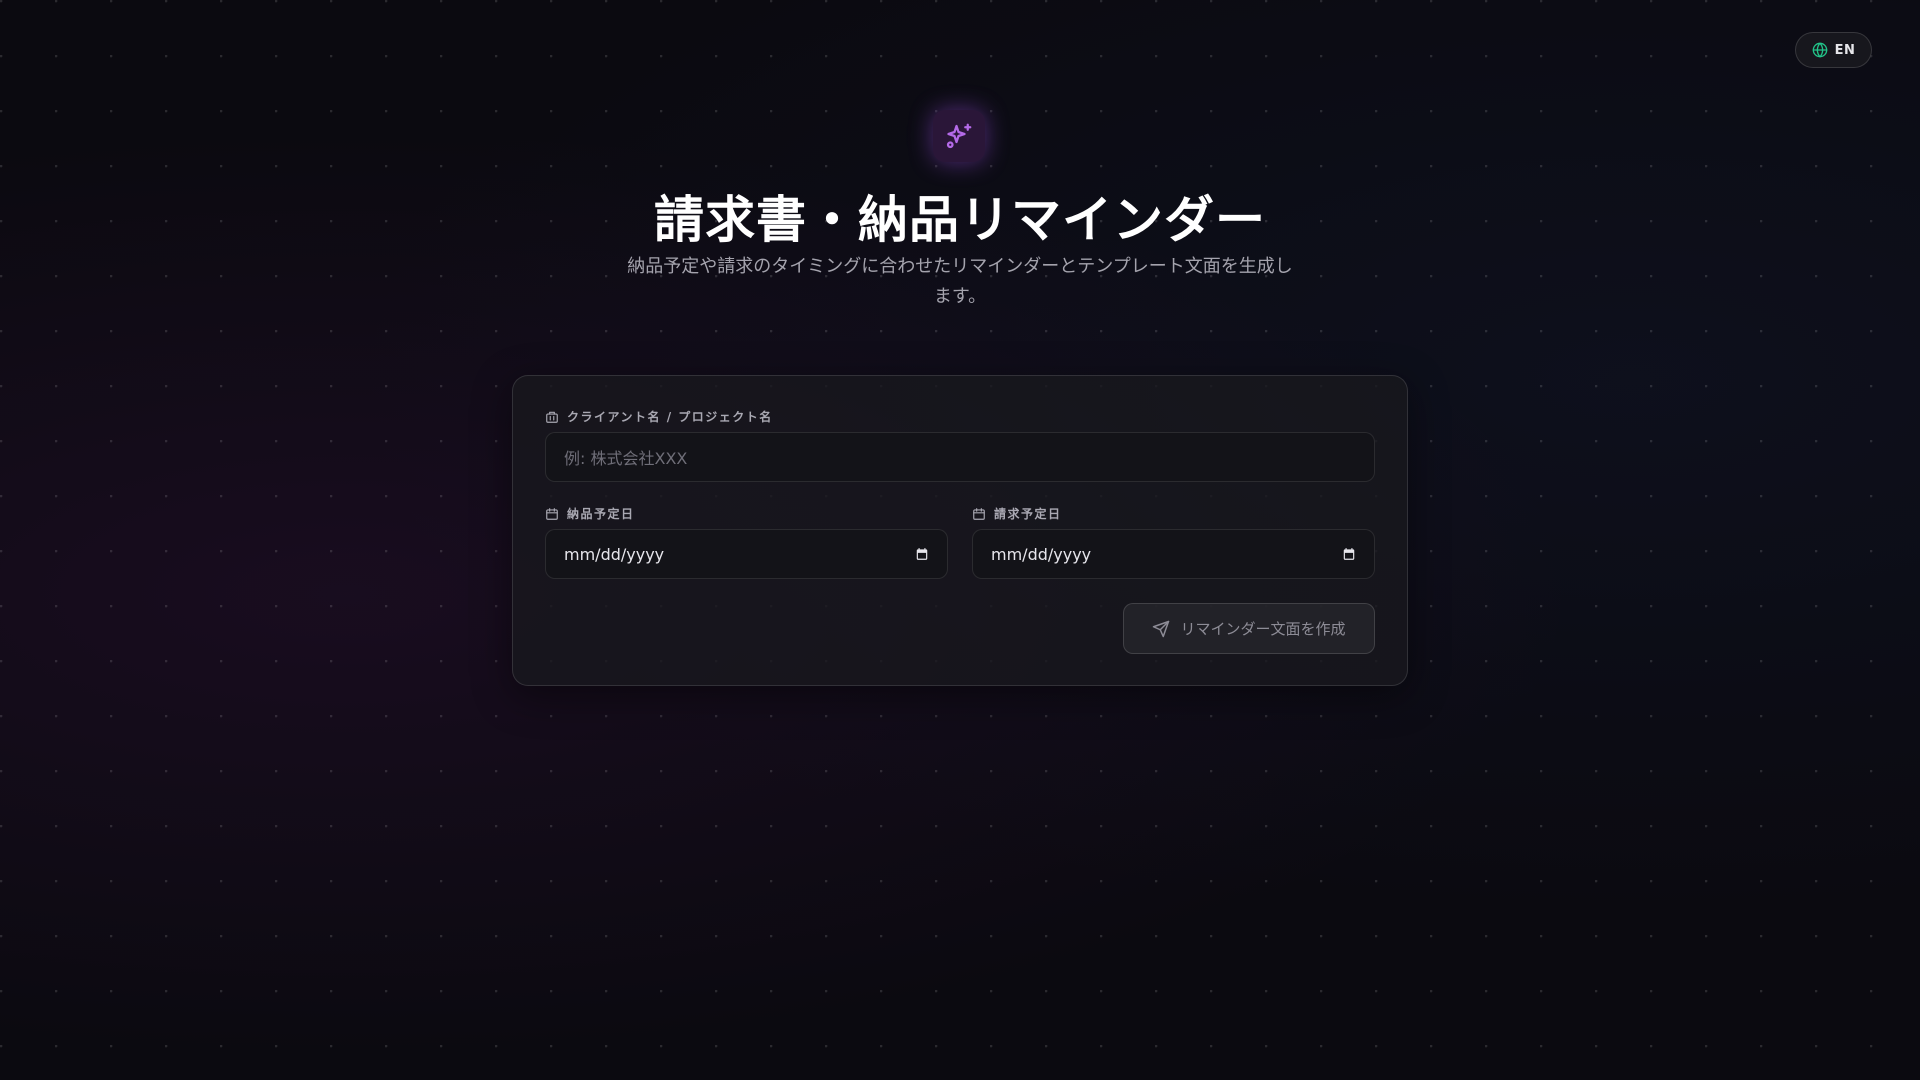 Image resolution: width=1920 pixels, height=1080 pixels. I want to click on building-icon, so click(552, 417).